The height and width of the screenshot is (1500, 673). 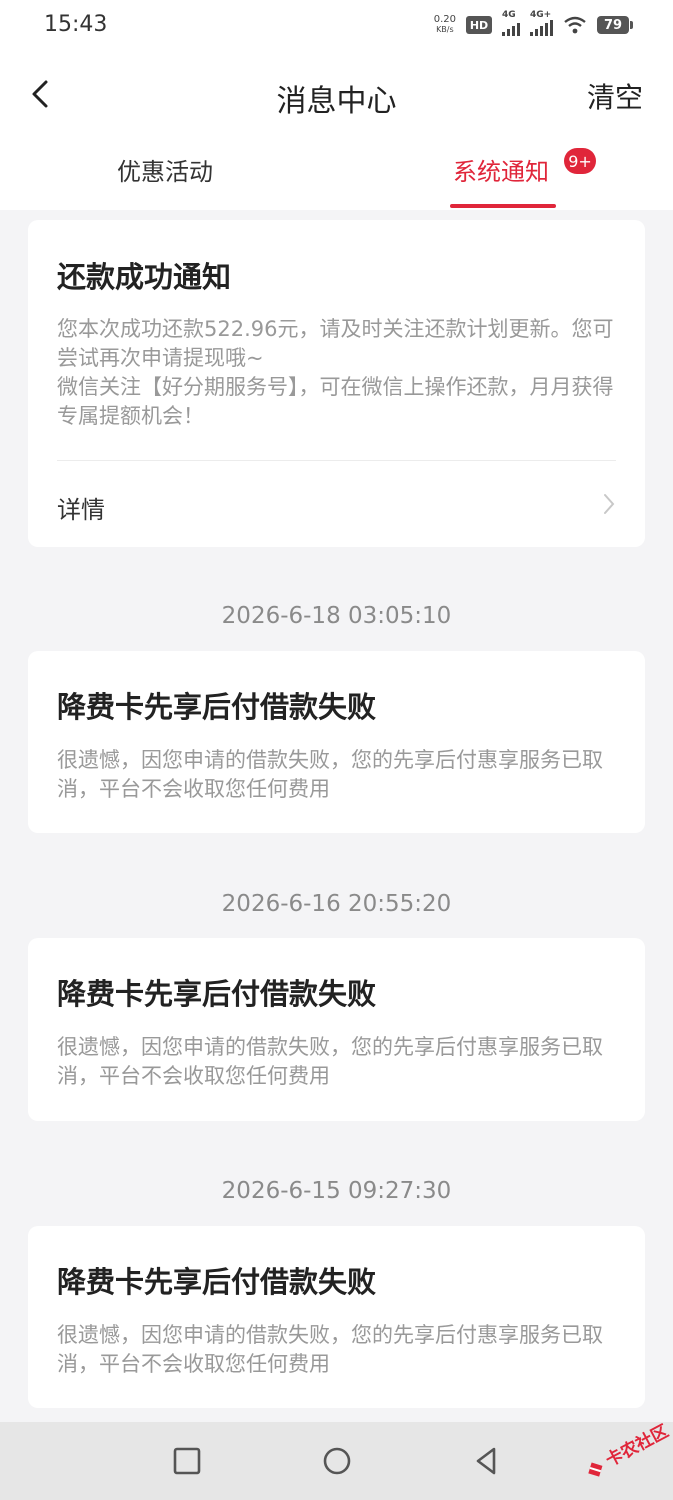 What do you see at coordinates (615, 96) in the screenshot?
I see `clear-button: 清空` at bounding box center [615, 96].